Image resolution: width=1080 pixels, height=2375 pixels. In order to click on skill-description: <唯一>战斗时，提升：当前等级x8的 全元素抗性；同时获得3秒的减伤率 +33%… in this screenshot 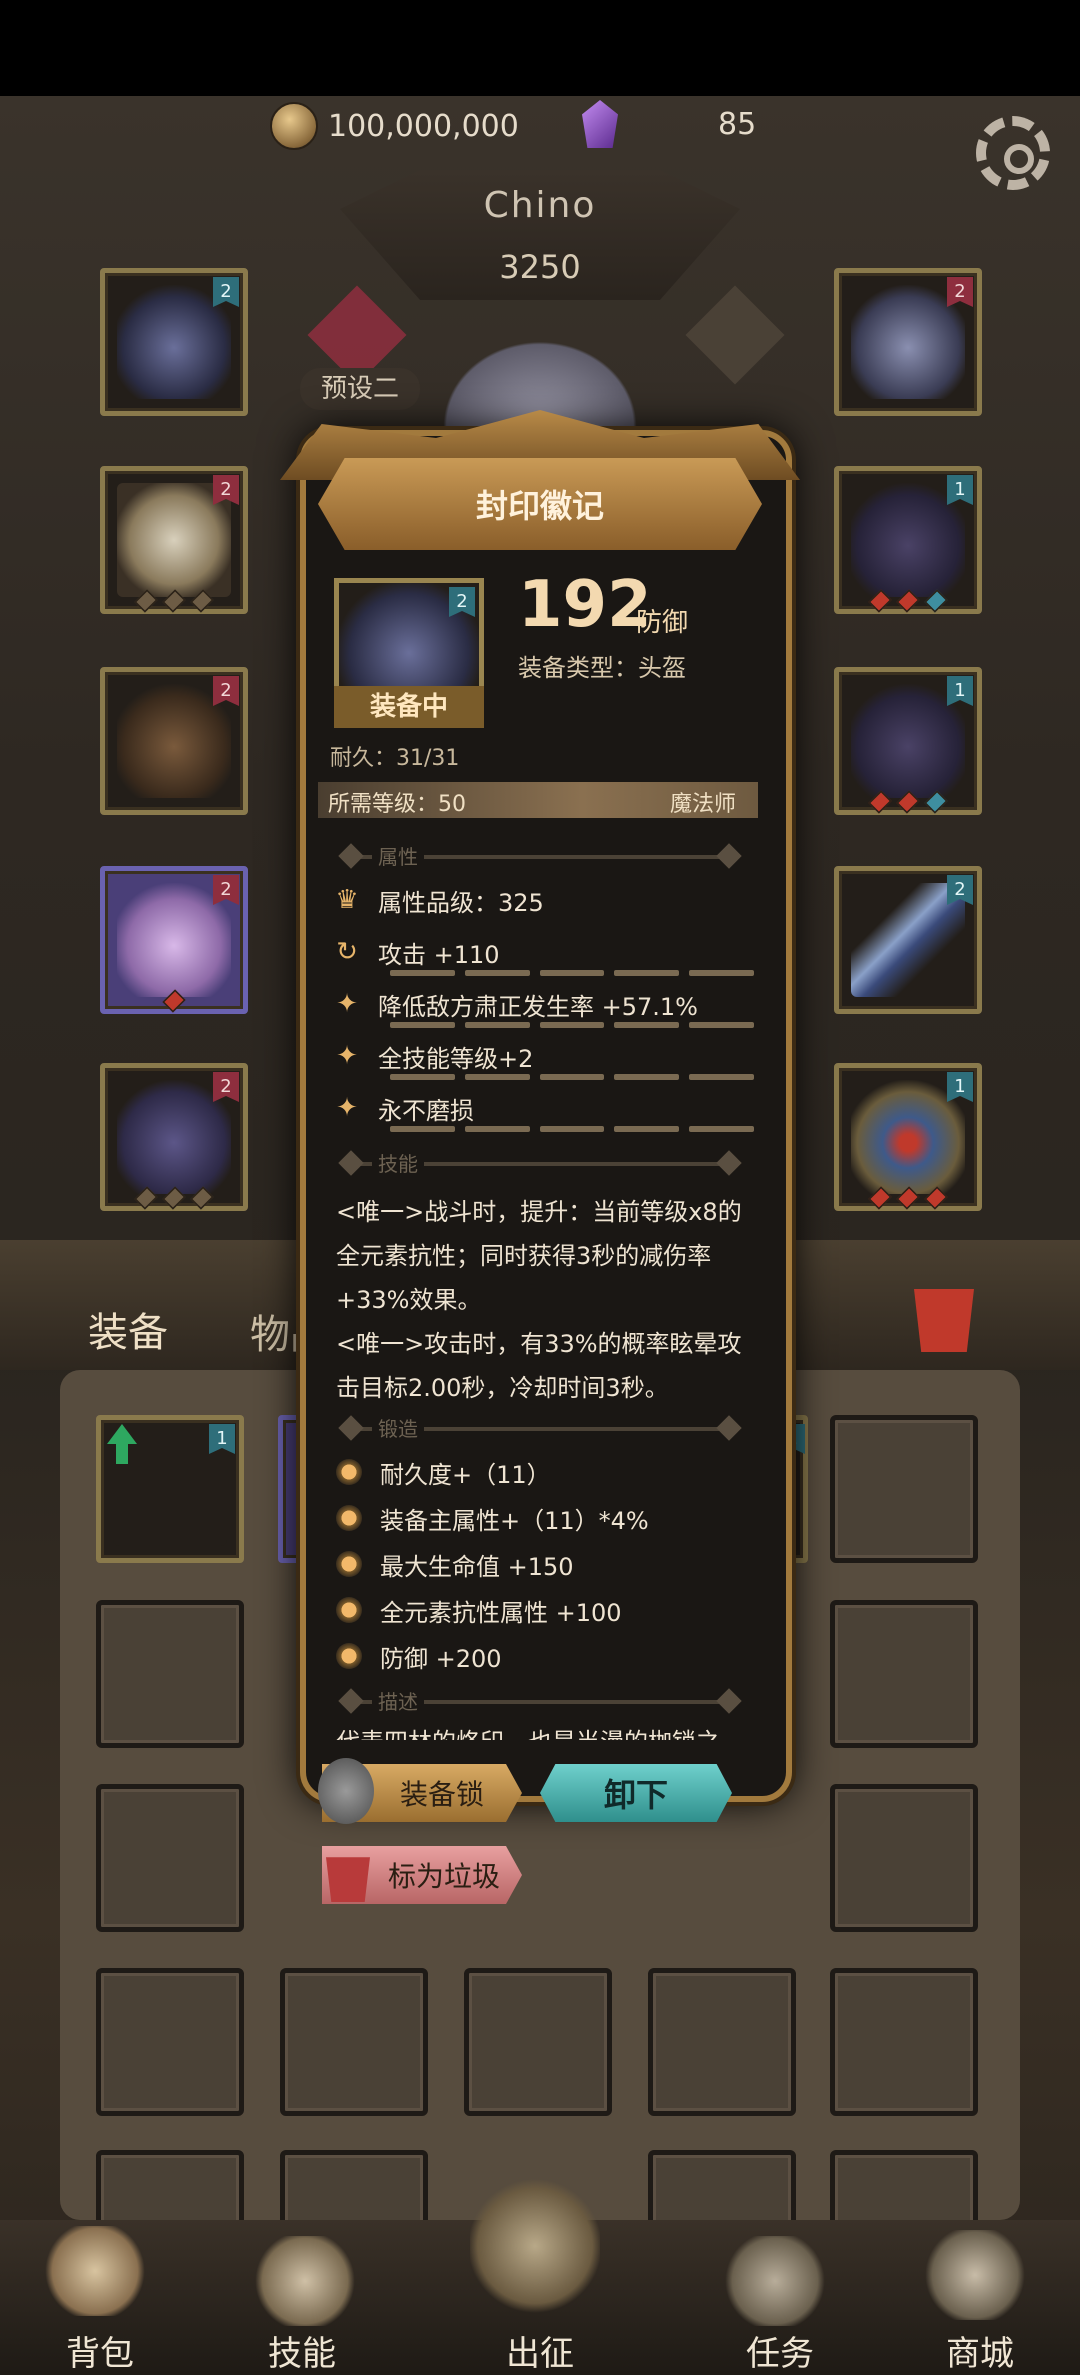, I will do `click(539, 1300)`.